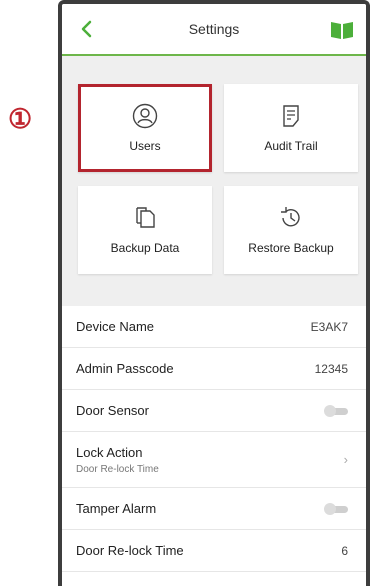  I want to click on step-marker: ①, so click(20, 119).